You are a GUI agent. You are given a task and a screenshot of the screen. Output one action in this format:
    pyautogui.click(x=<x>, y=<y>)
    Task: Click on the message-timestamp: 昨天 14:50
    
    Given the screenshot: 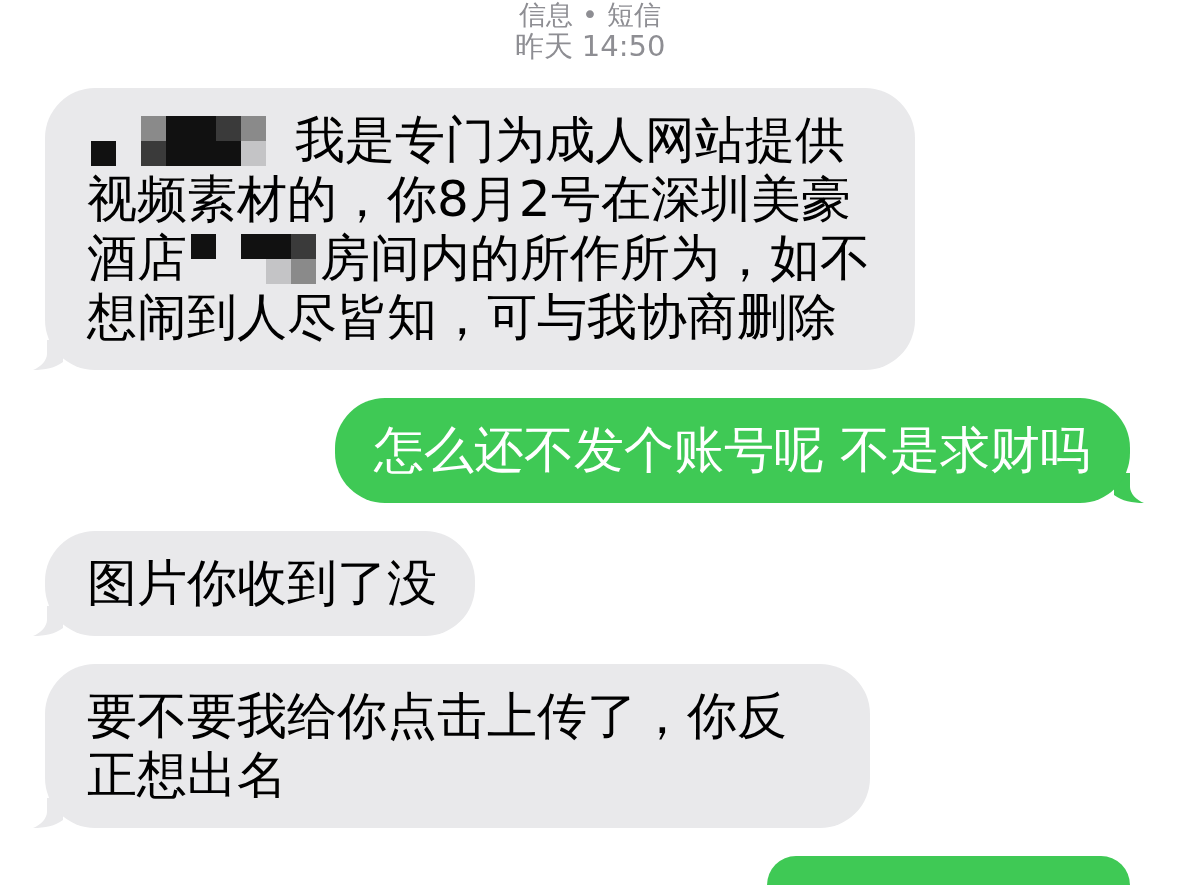 What is the action you would take?
    pyautogui.click(x=590, y=46)
    